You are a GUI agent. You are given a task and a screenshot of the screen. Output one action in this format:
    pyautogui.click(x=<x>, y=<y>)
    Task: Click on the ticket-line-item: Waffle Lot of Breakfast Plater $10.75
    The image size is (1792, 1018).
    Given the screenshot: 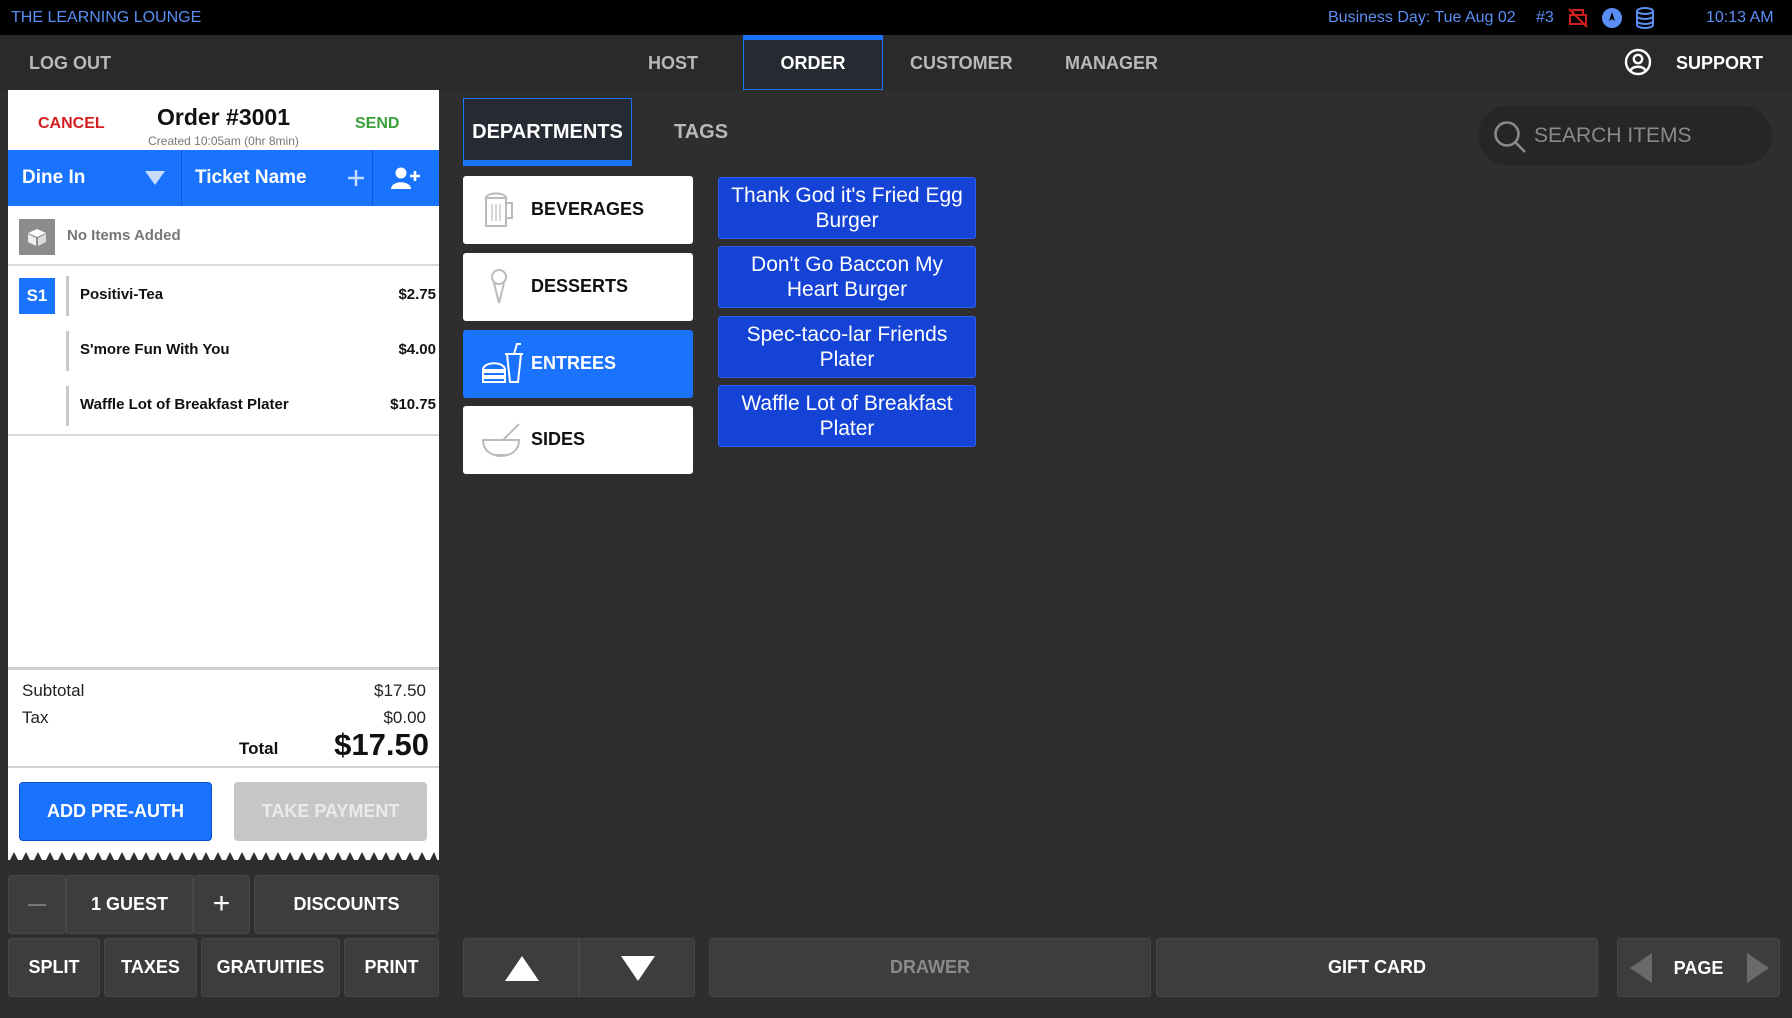 What is the action you would take?
    pyautogui.click(x=251, y=406)
    